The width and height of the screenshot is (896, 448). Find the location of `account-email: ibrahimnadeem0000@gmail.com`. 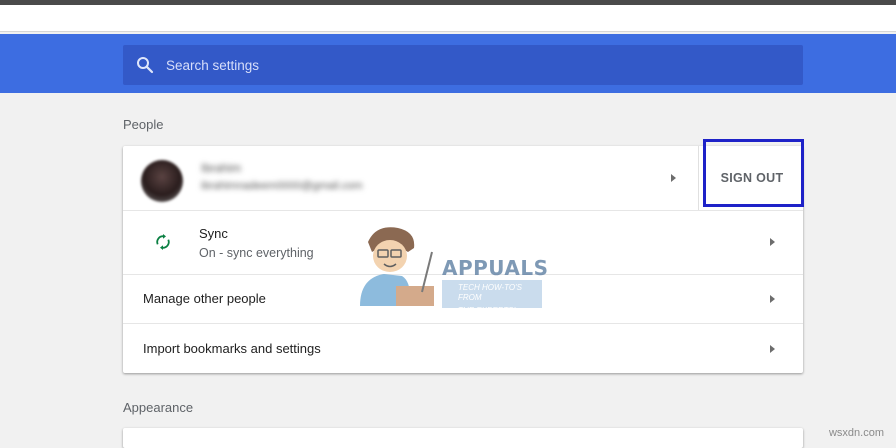

account-email: ibrahimnadeem0000@gmail.com is located at coordinates (282, 186).